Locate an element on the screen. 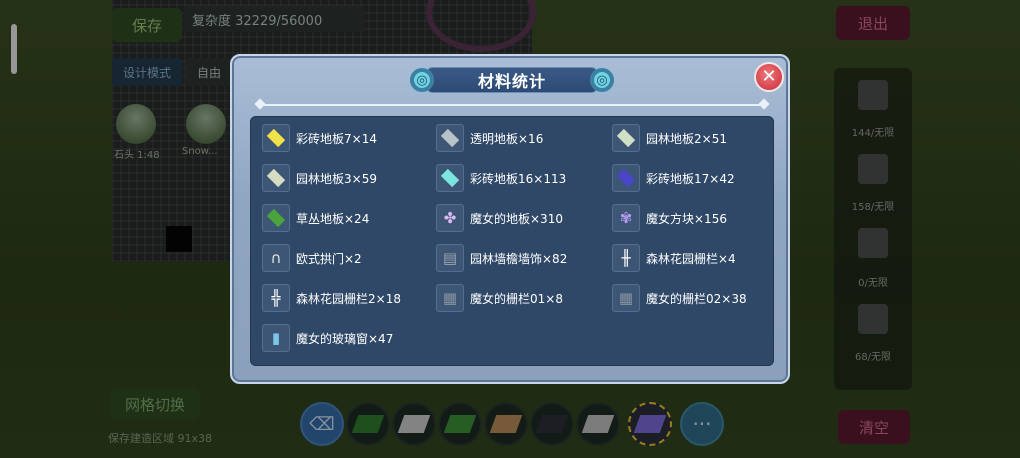 This screenshot has height=458, width=1020. fence-icon: ╬ is located at coordinates (276, 298).